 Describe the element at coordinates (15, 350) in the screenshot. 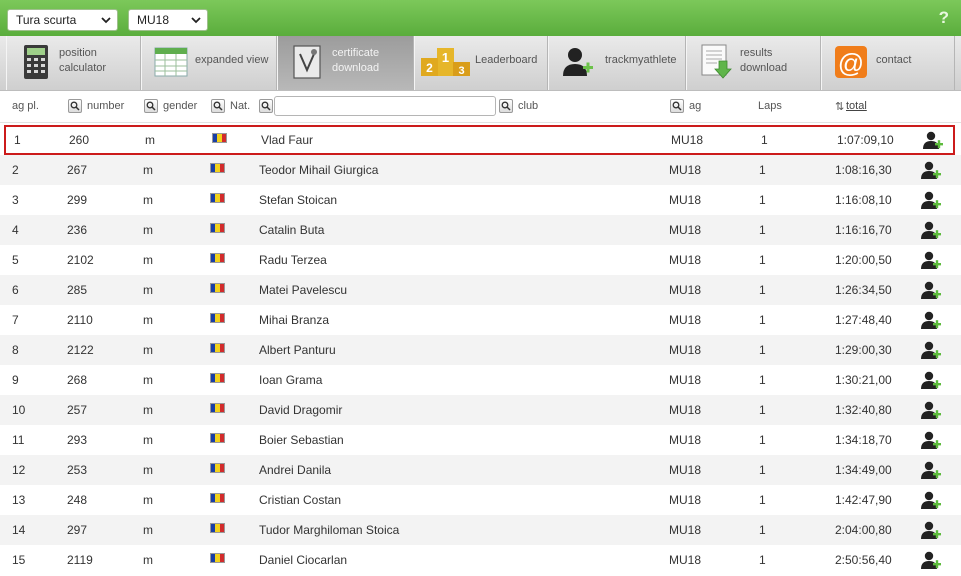

I see `row-place: 8` at that location.